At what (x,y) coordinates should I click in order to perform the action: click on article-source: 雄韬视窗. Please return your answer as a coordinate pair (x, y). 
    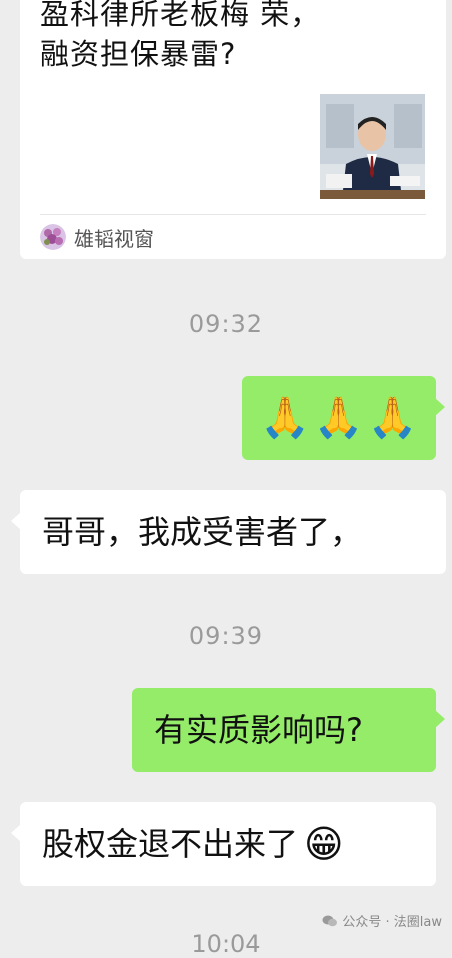
    Looking at the image, I should click on (97, 237).